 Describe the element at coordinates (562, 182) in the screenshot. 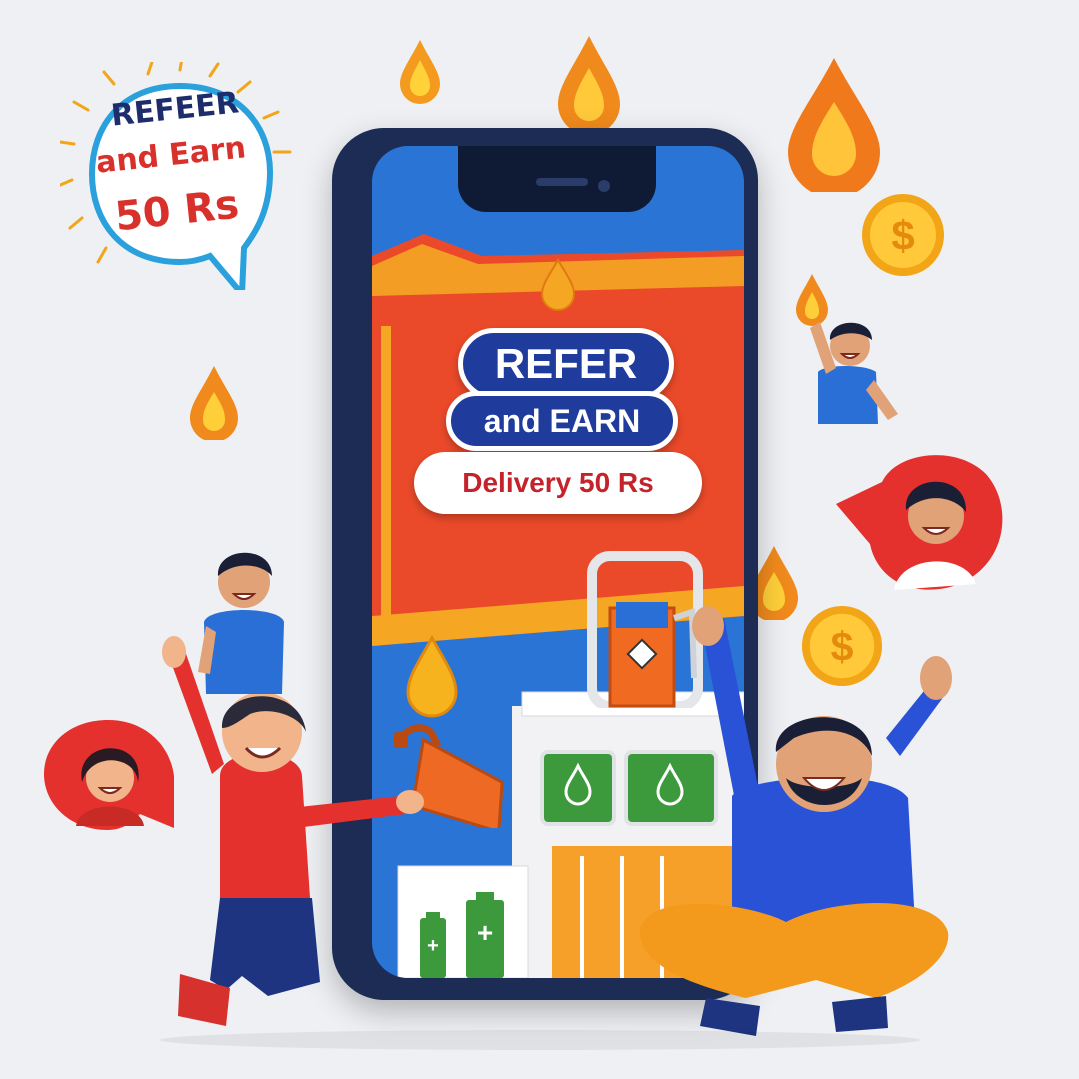

I see `speaker-grille` at that location.